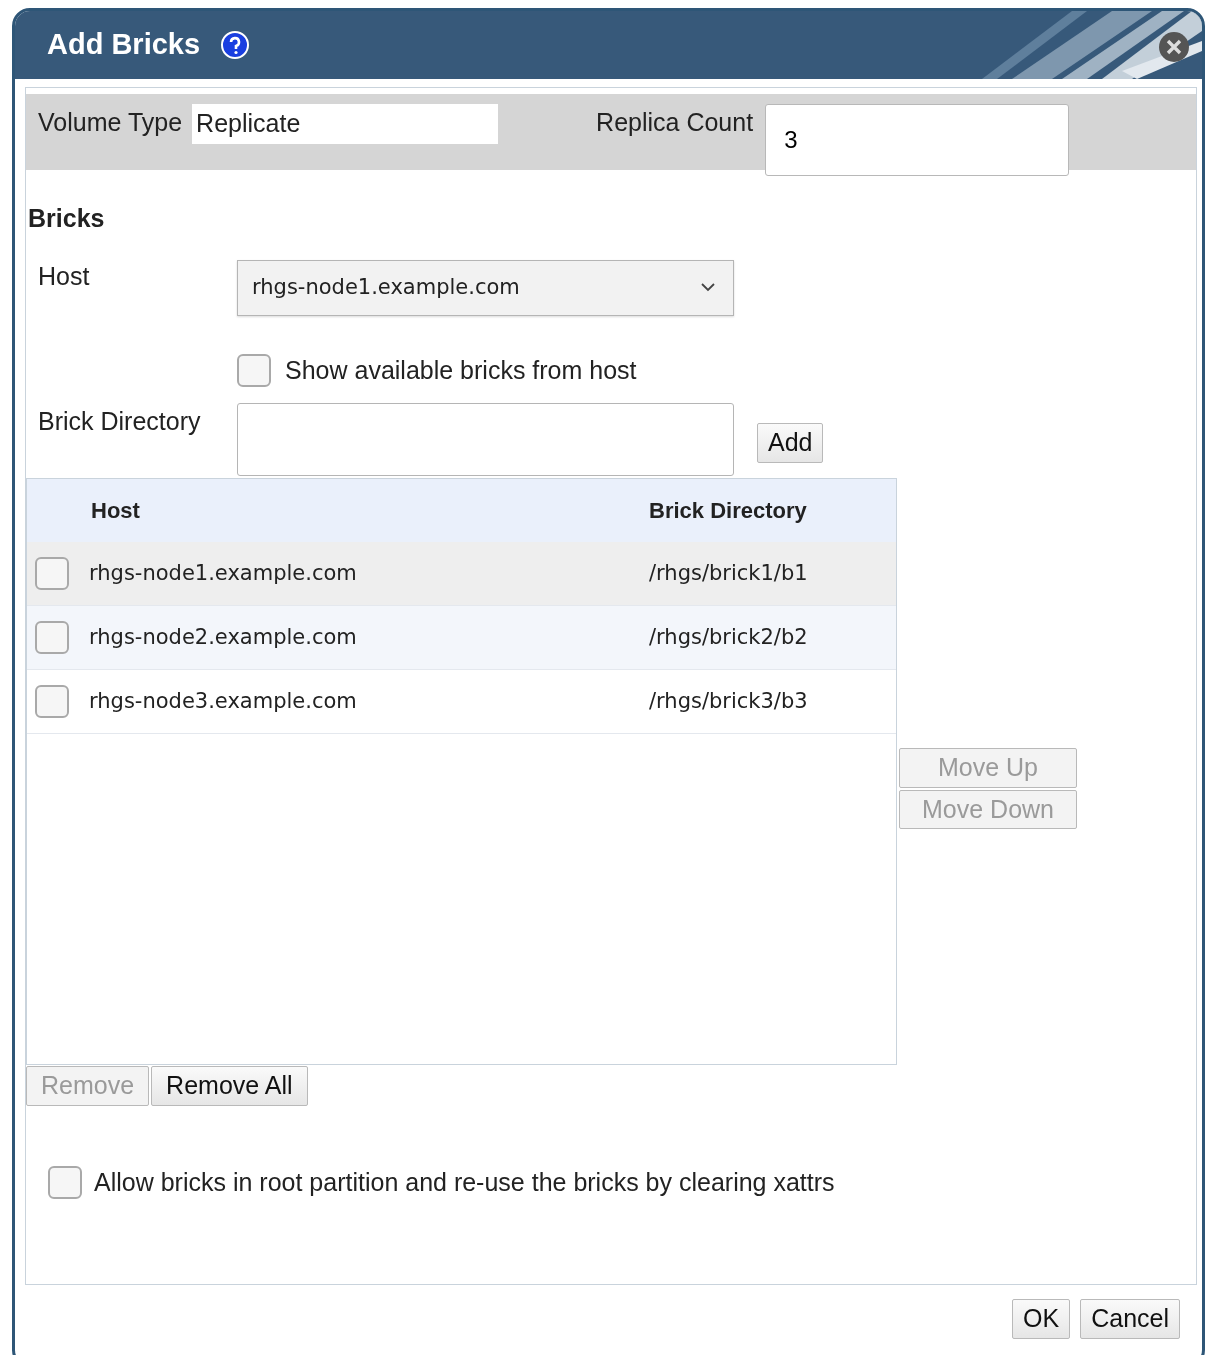 The width and height of the screenshot is (1210, 1355). Describe the element at coordinates (461, 574) in the screenshot. I see `table-row: rhgs-node1.example.com /rhgs/brick1/b1` at that location.